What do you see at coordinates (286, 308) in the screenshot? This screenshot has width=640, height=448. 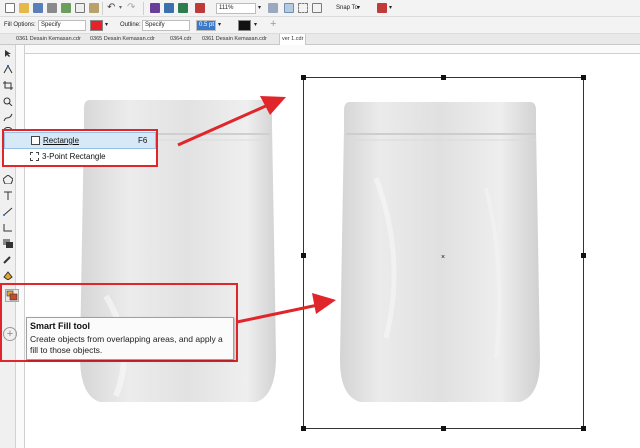 I see `annotation-arrow-lower` at bounding box center [286, 308].